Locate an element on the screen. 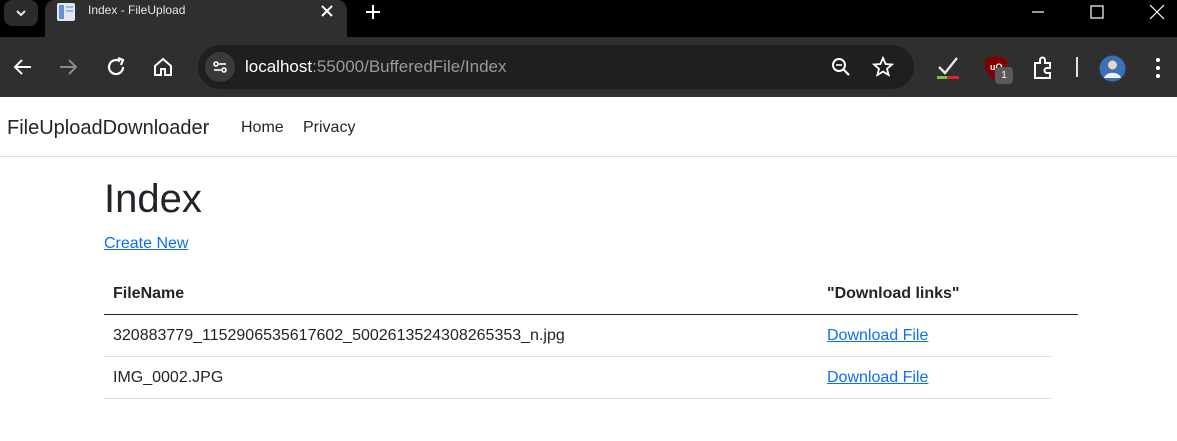  back-icon is located at coordinates (23, 67).